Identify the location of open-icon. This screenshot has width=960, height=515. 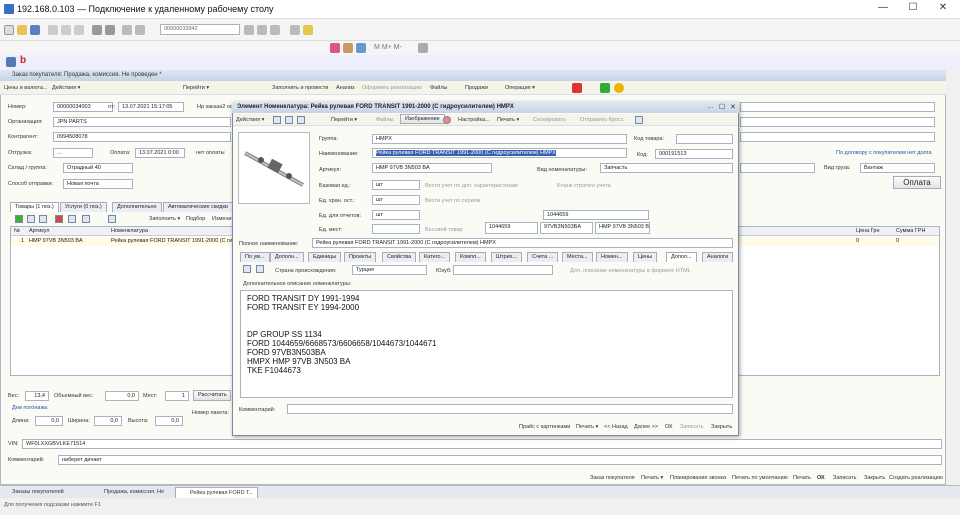
(22, 30).